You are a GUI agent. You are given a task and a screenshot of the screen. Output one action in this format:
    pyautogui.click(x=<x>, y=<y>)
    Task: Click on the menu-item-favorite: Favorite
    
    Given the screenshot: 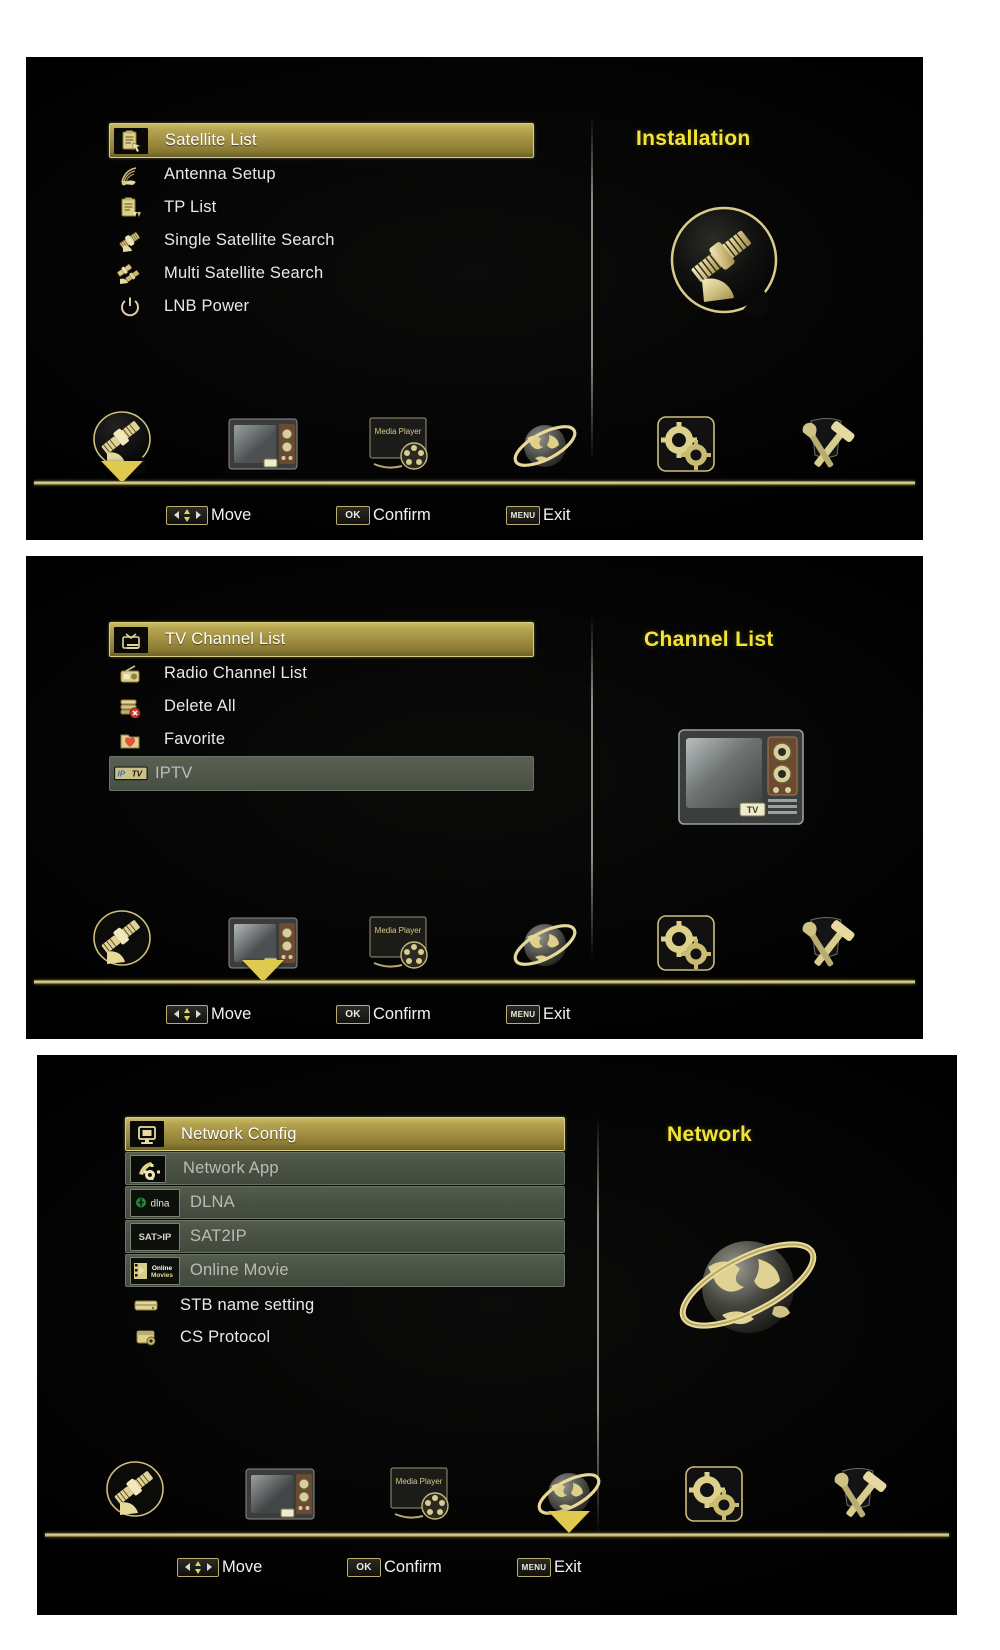 What is the action you would take?
    pyautogui.click(x=321, y=739)
    